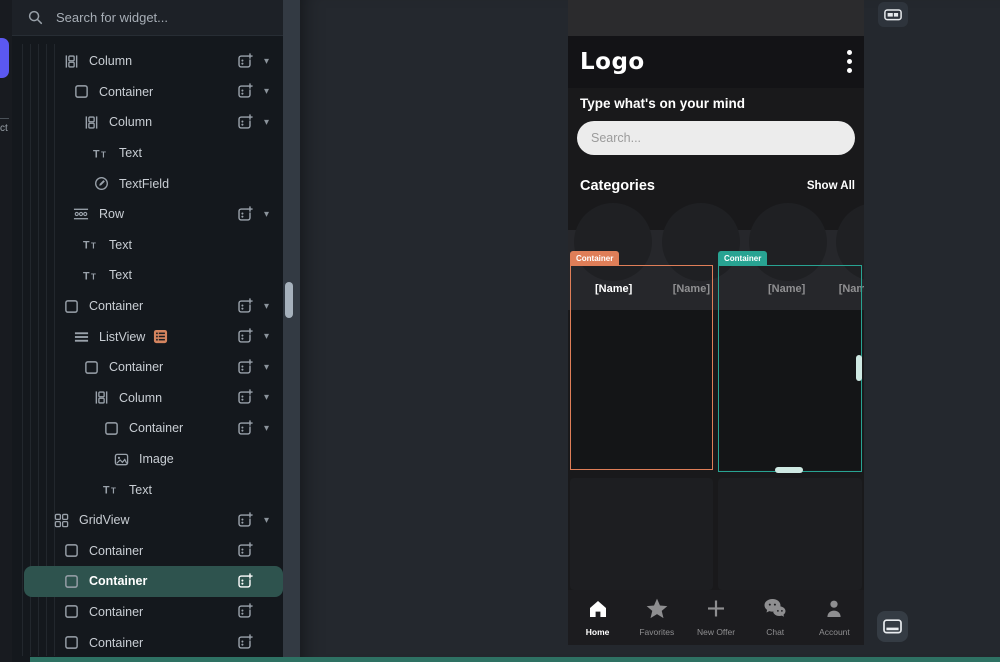 The image size is (1000, 662). I want to click on phone-app-bar: Logo, so click(716, 62).